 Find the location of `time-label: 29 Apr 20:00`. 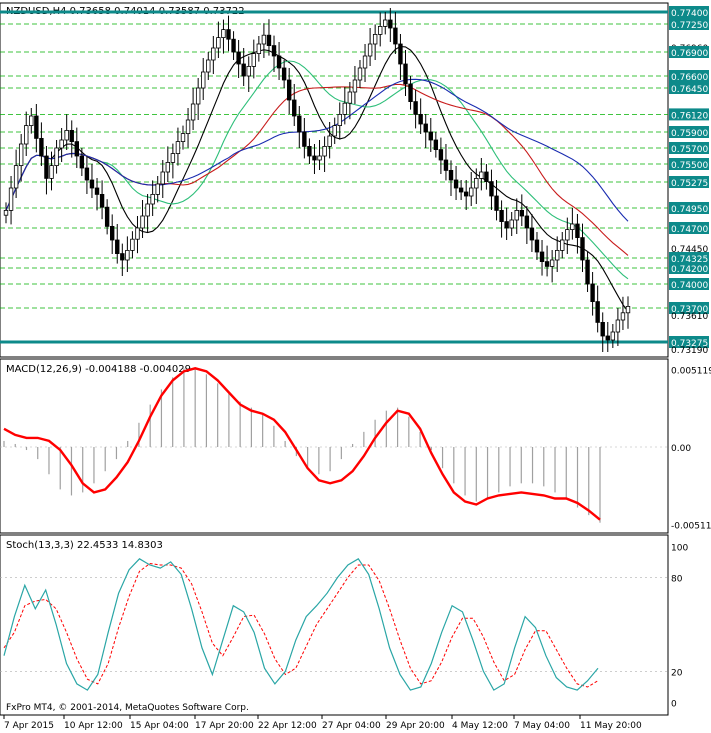

time-label: 29 Apr 20:00 is located at coordinates (415, 726).